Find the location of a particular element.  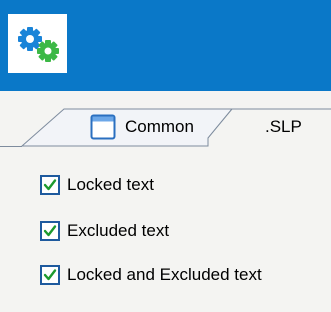

option-excluded-text: Excluded text is located at coordinates (104, 231).